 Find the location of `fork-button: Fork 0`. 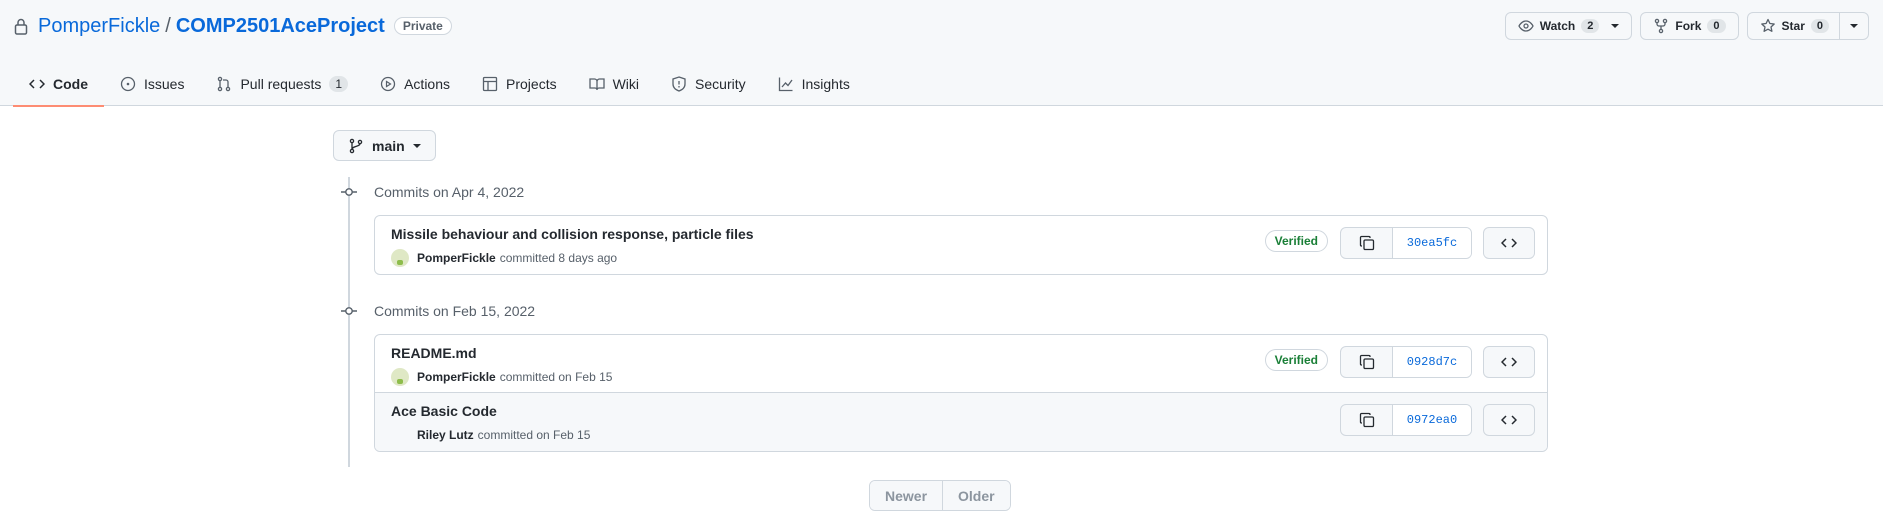

fork-button: Fork 0 is located at coordinates (1689, 26).